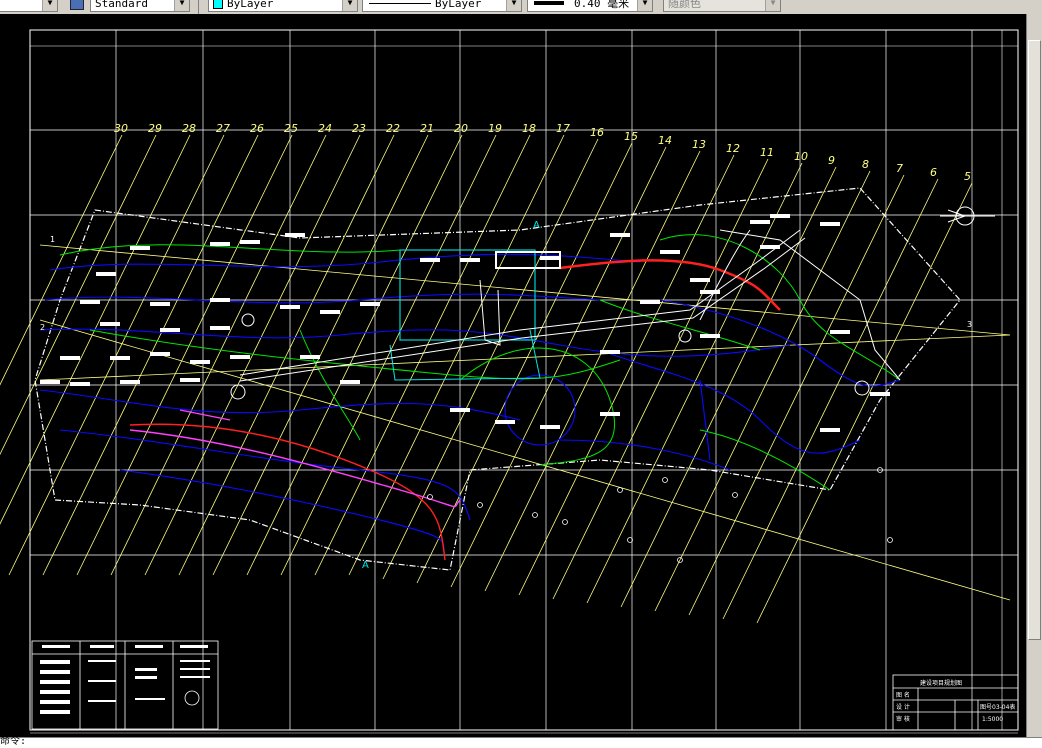  Describe the element at coordinates (77, 5) in the screenshot. I see `text-style-manager-icon` at that location.